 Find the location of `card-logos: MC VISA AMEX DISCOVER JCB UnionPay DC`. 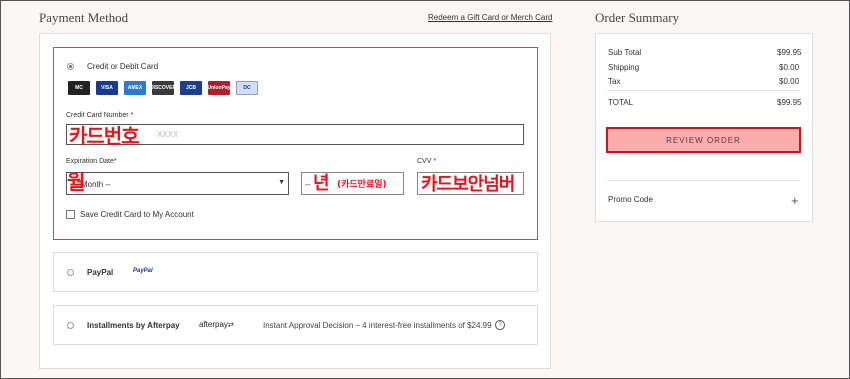

card-logos: MC VISA AMEX DISCOVER JCB UnionPay DC is located at coordinates (163, 88).